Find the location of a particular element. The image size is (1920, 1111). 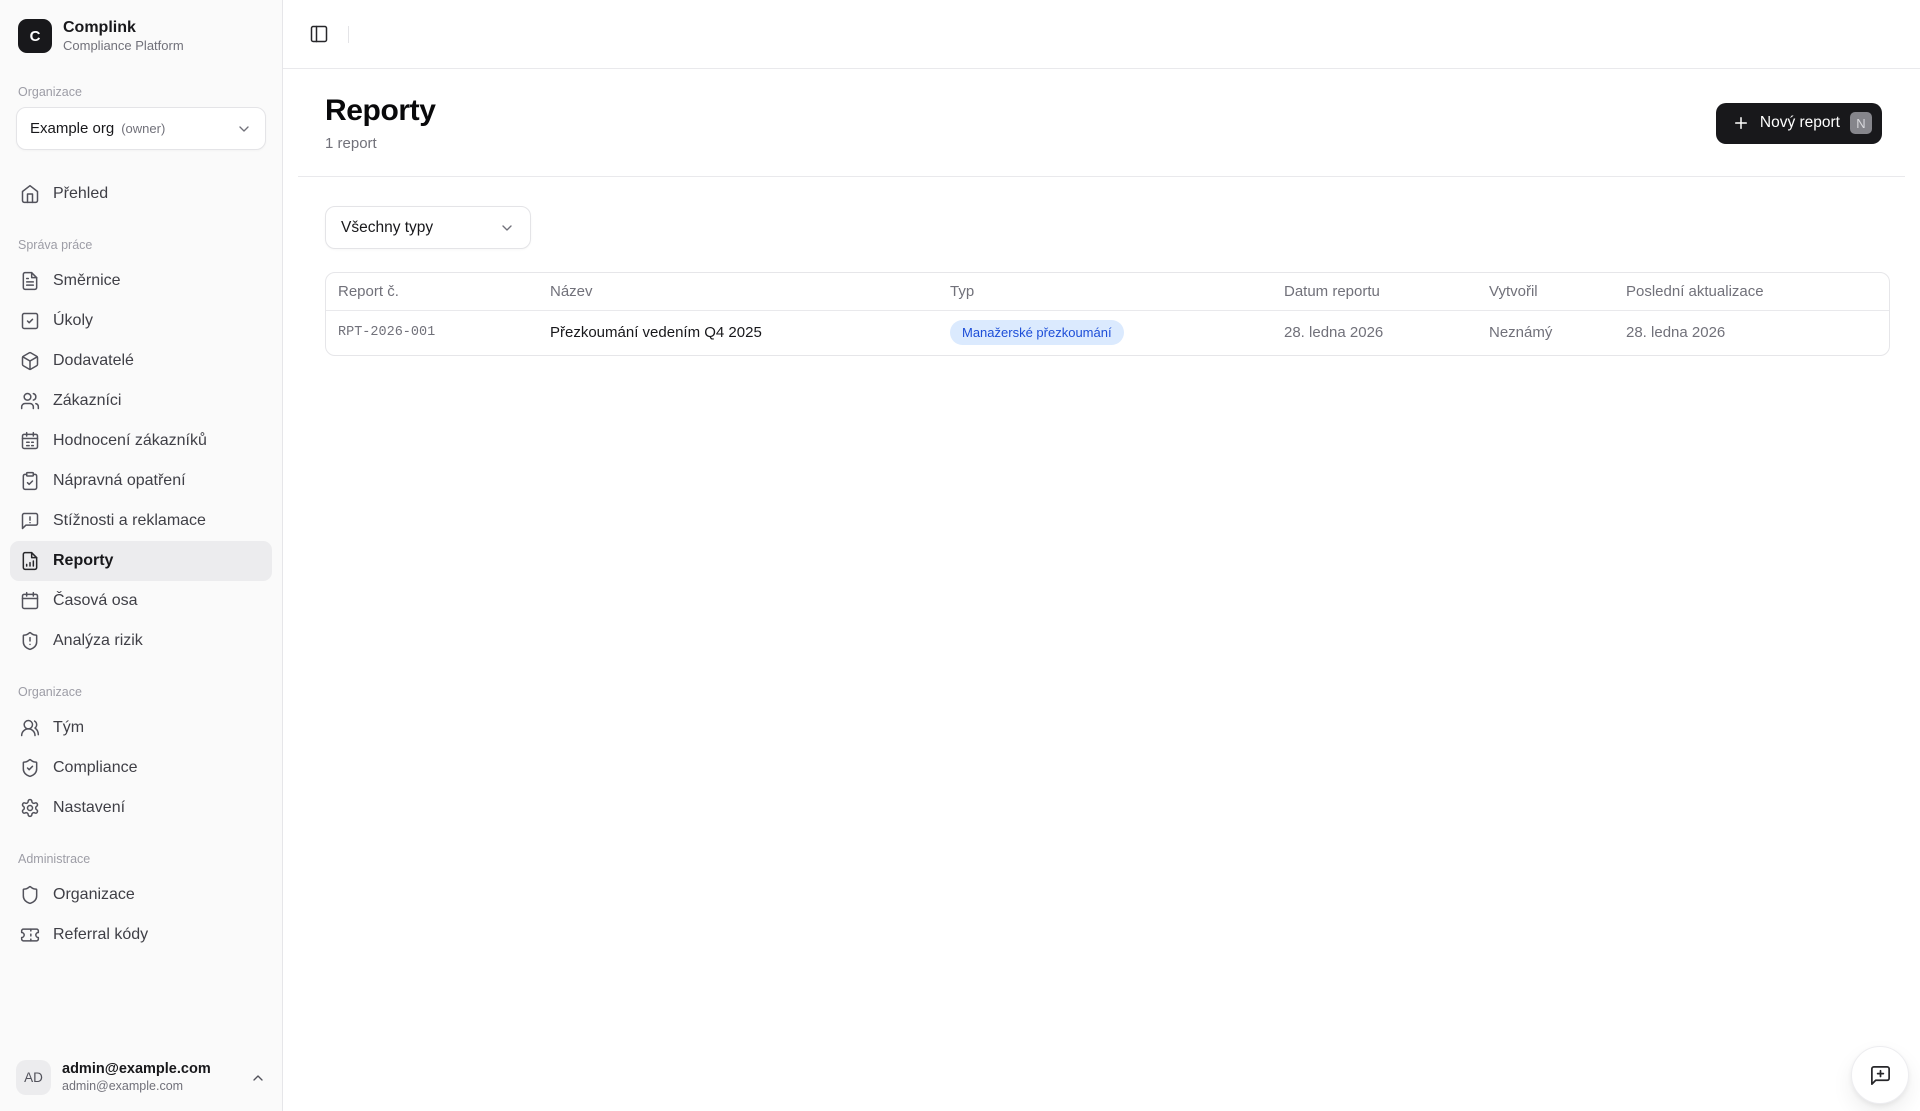

shield-alert-icon is located at coordinates (30, 641).